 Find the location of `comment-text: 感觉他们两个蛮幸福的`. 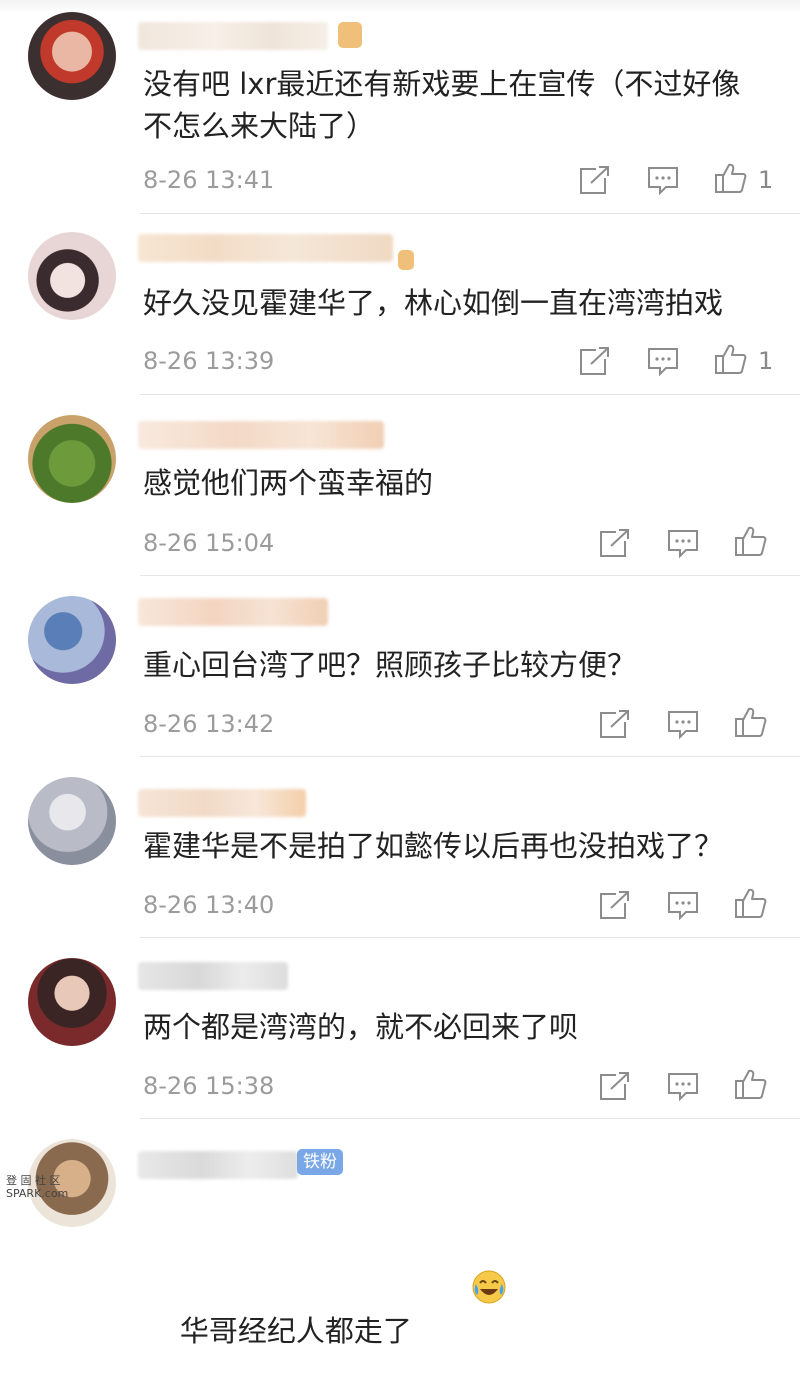

comment-text: 感觉他们两个蛮幸福的 is located at coordinates (288, 483).